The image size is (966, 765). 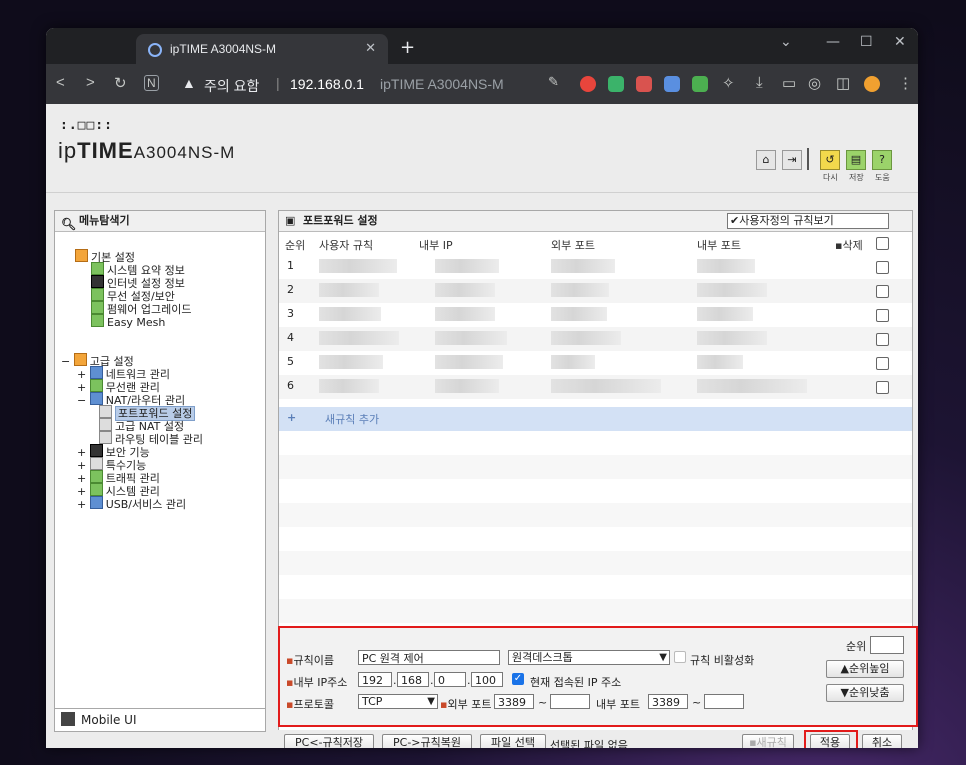 I want to click on help-icon: ?, so click(x=882, y=160).